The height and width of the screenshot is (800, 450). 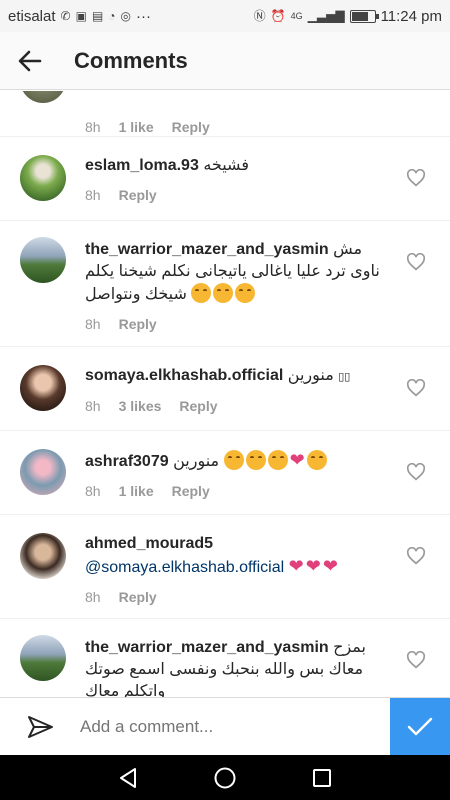 What do you see at coordinates (326, 16) in the screenshot?
I see `signal-icon: ▁▃▅▇` at bounding box center [326, 16].